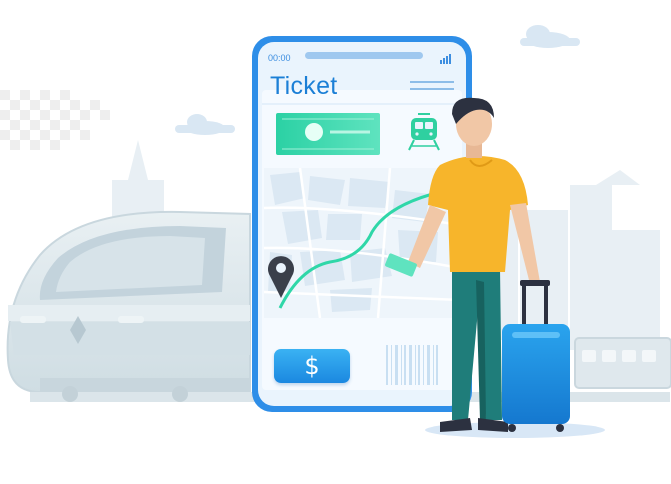 The width and height of the screenshot is (671, 484). Describe the element at coordinates (279, 58) in the screenshot. I see `status-time: 00:00` at that location.